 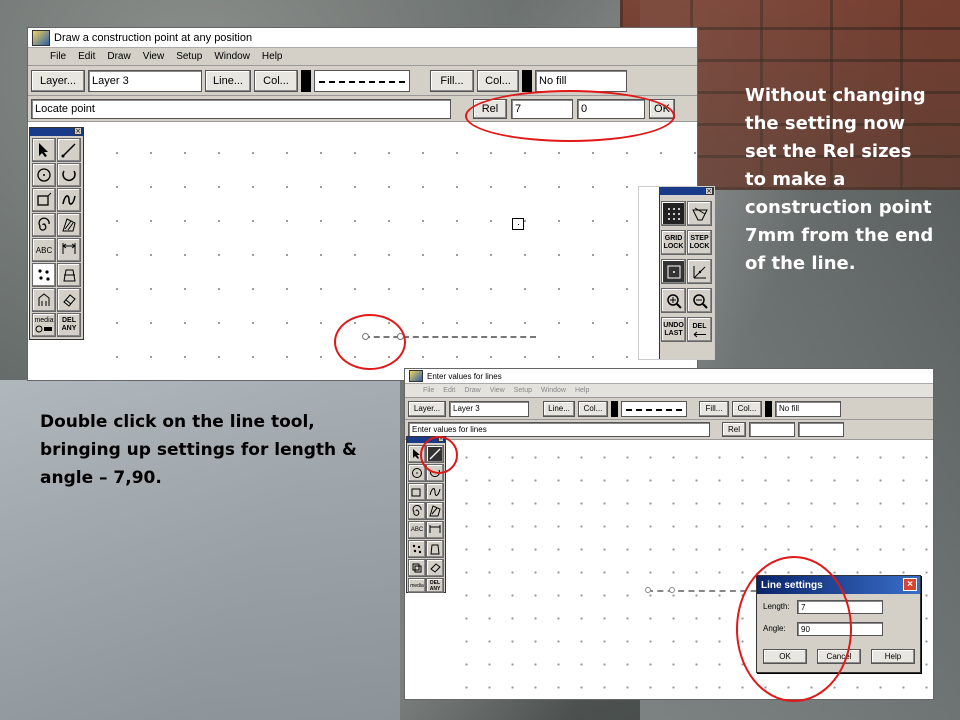 What do you see at coordinates (370, 342) in the screenshot?
I see `highlight-ring-line-start` at bounding box center [370, 342].